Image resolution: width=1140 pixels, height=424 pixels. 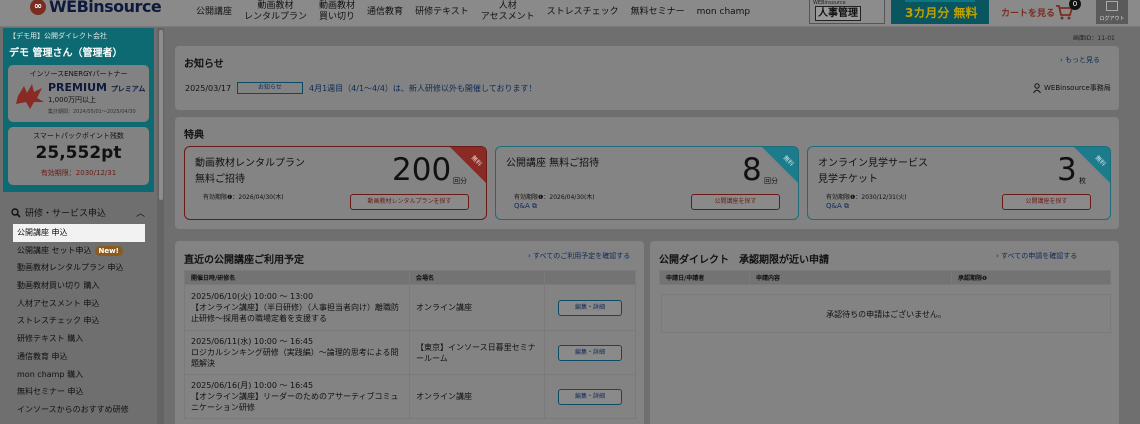 I want to click on cart-link: カートを見る, so click(x=1028, y=12).